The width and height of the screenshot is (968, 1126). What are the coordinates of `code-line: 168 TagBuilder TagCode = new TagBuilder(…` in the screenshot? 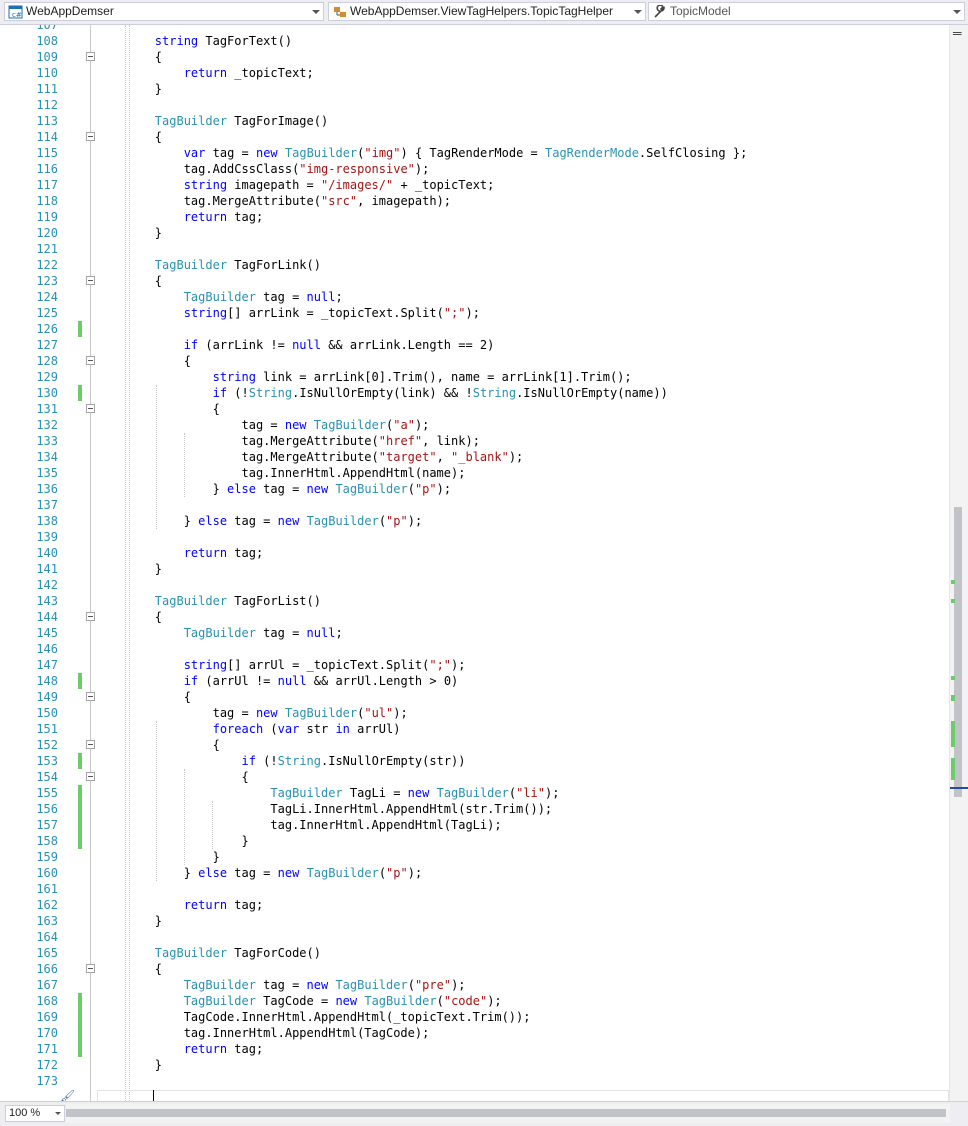 It's located at (474, 1001).